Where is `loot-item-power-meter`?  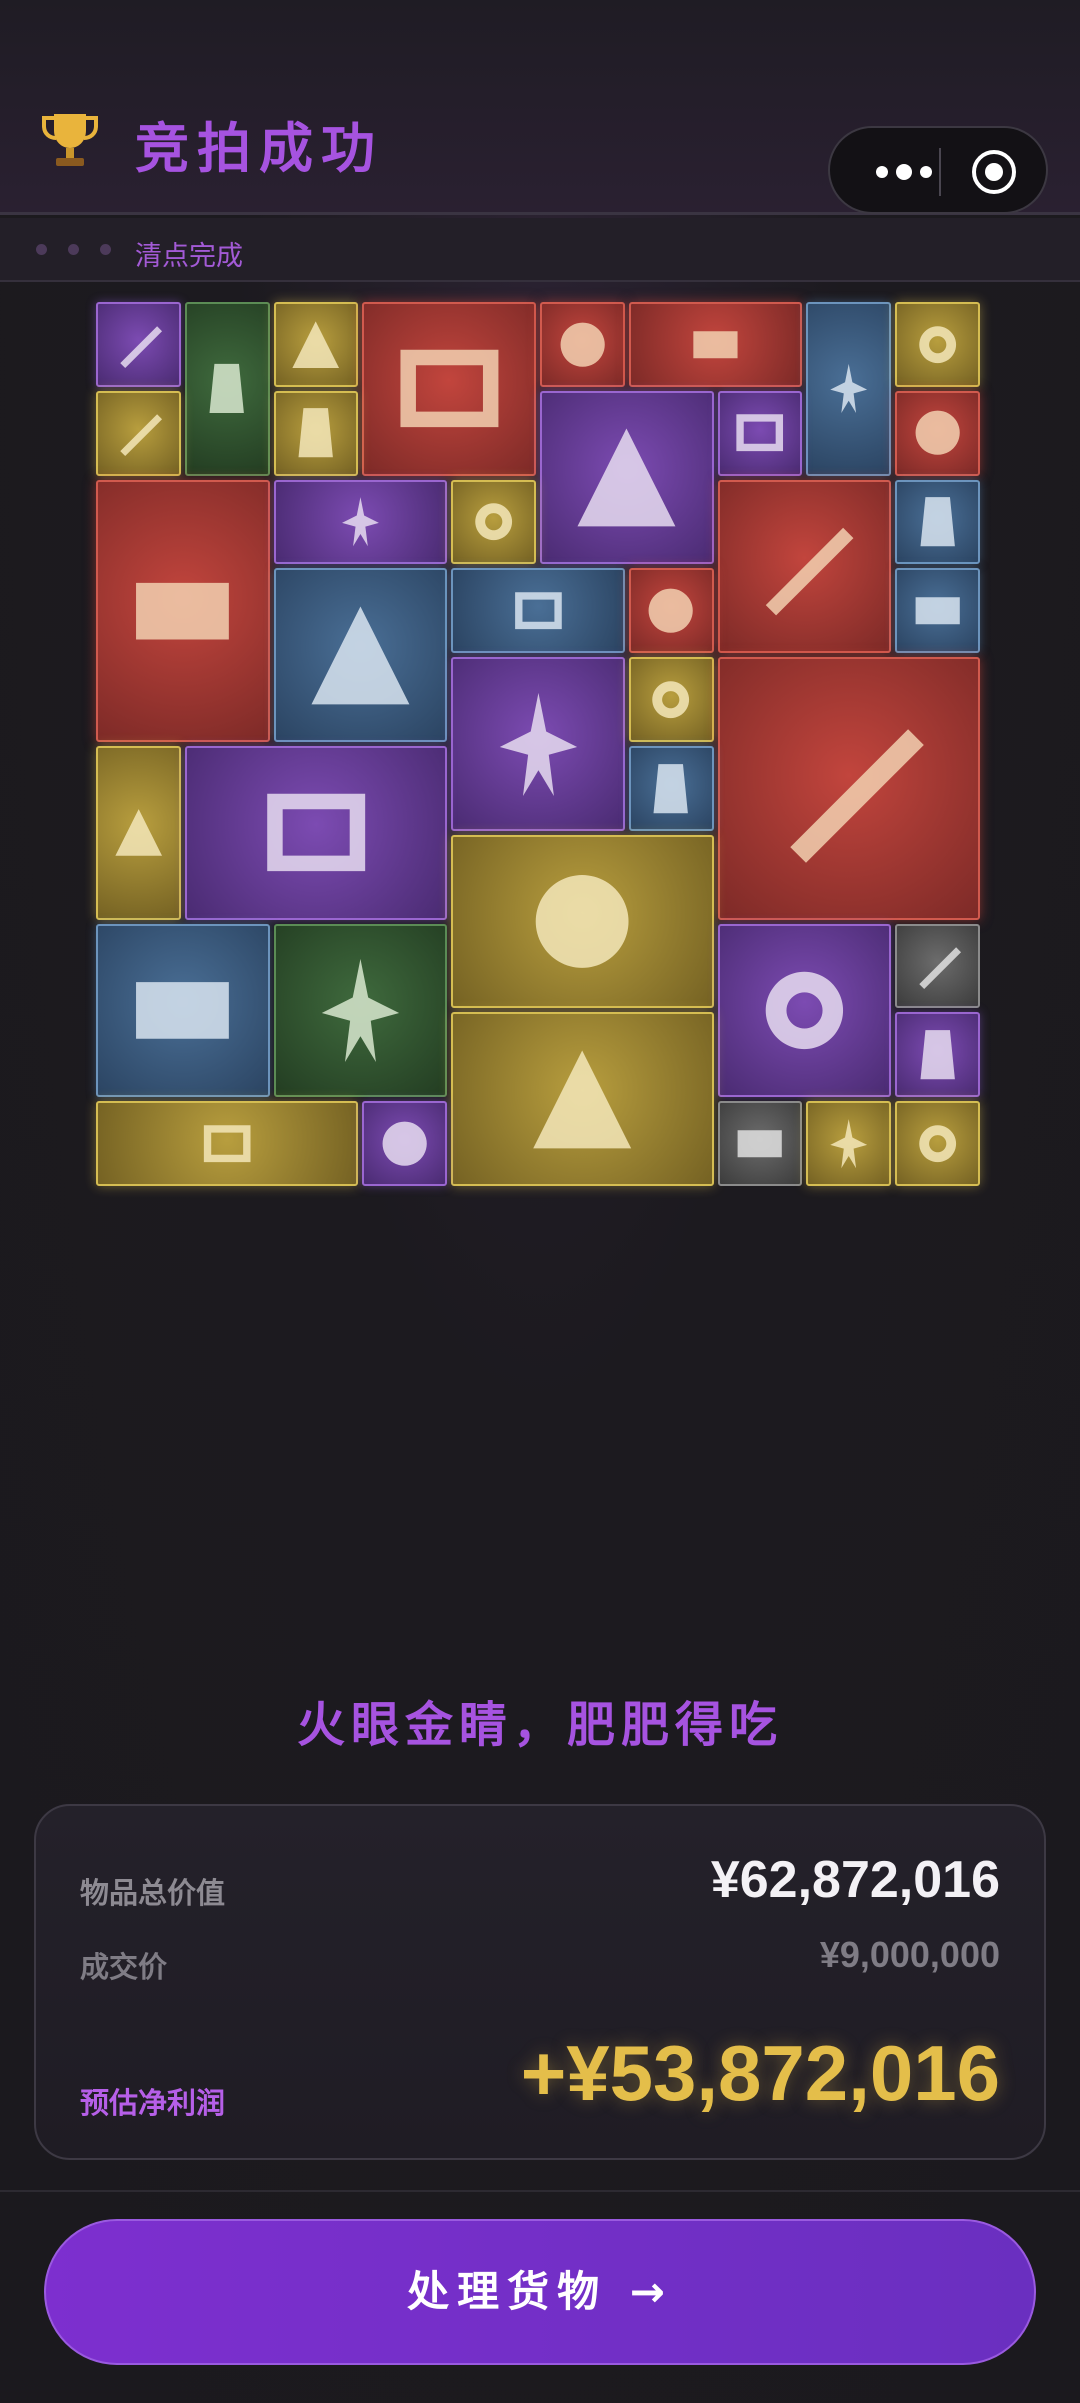
loot-item-power-meter is located at coordinates (138, 433).